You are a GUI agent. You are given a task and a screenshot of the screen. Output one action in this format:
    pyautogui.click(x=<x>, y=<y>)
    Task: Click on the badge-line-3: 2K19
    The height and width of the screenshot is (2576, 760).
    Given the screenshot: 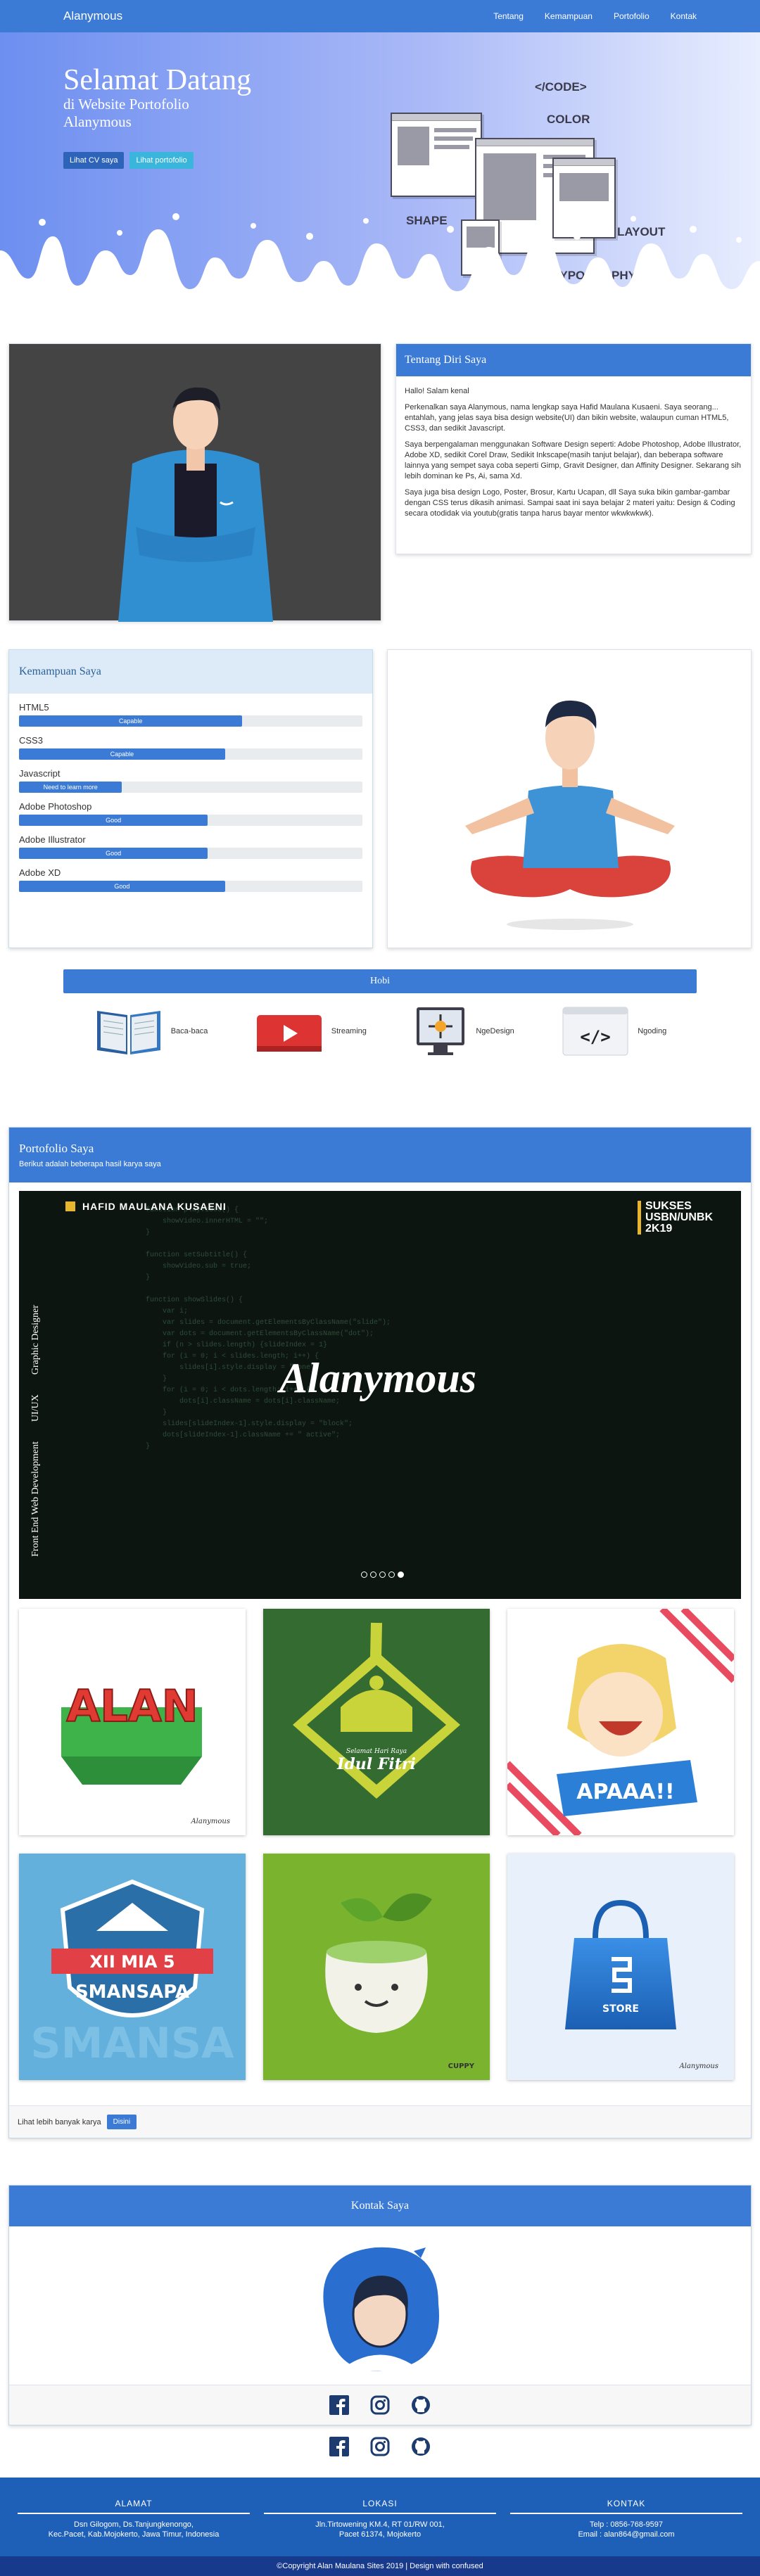 What is the action you would take?
    pyautogui.click(x=659, y=1229)
    